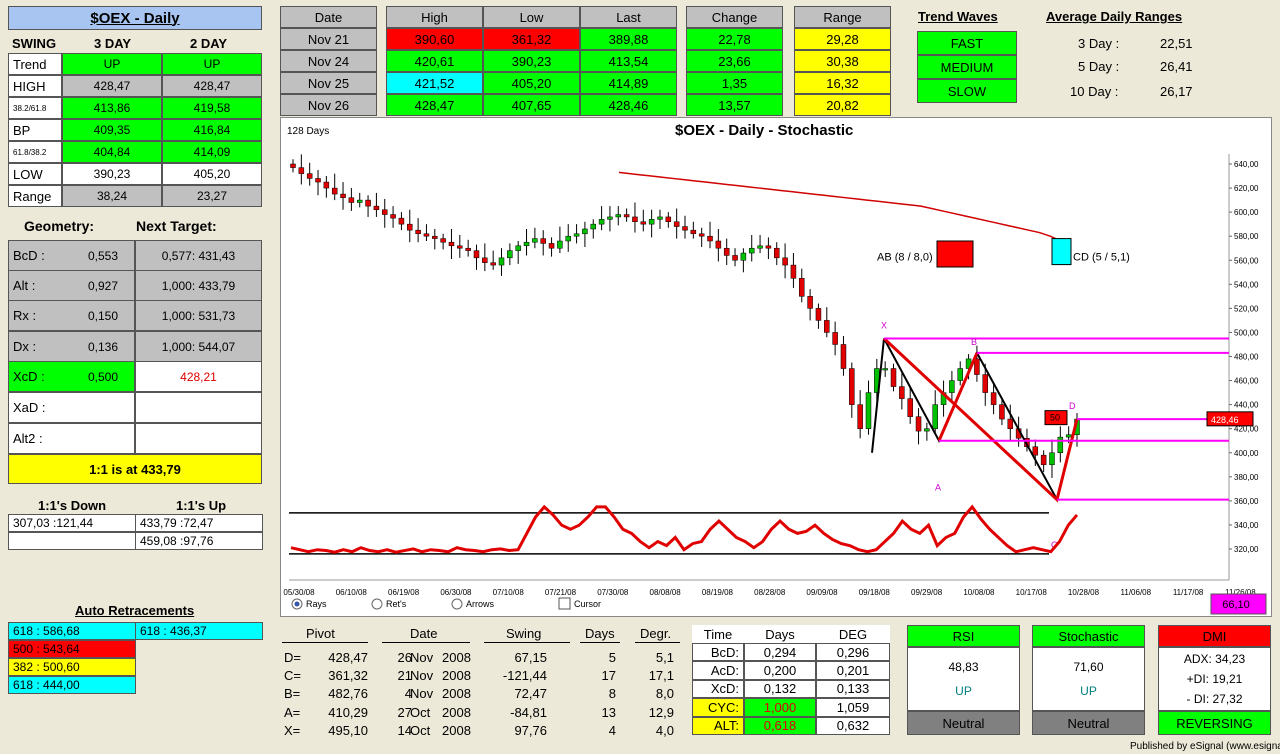 The image size is (1280, 754). Describe the element at coordinates (1205, 746) in the screenshot. I see `footer-credit: Published by eSignal (www.esignal.com)` at that location.